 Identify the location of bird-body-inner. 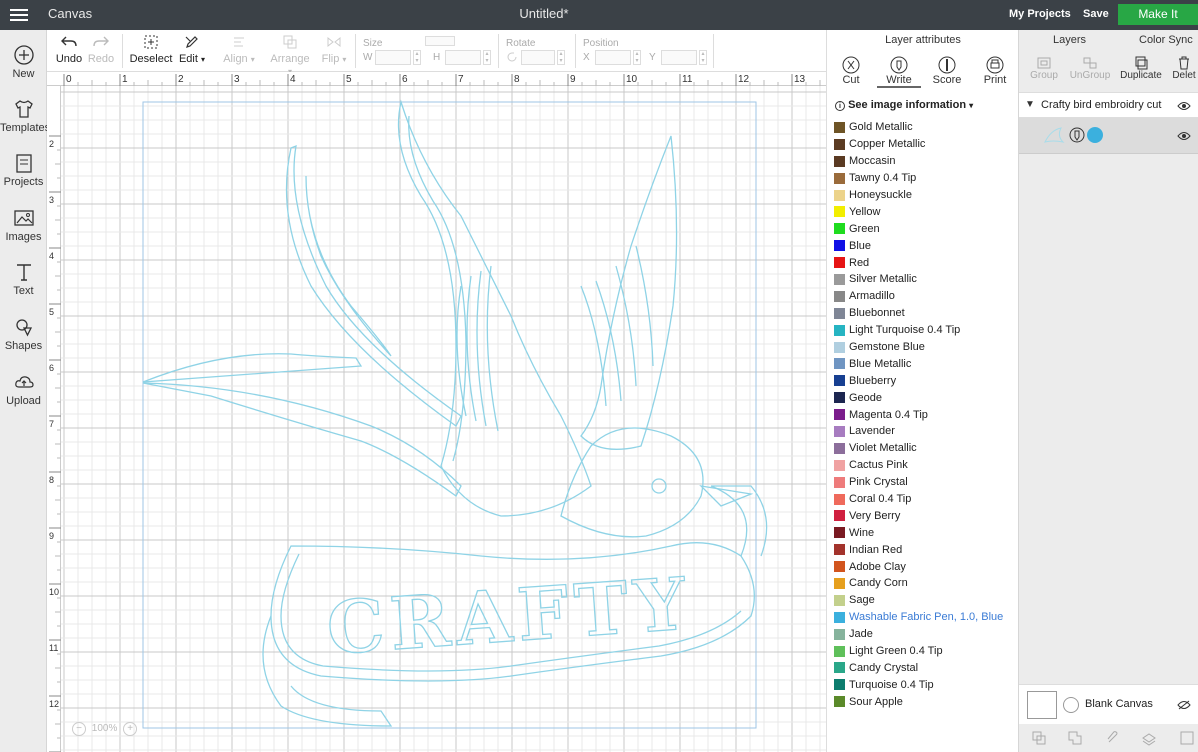
(437, 288).